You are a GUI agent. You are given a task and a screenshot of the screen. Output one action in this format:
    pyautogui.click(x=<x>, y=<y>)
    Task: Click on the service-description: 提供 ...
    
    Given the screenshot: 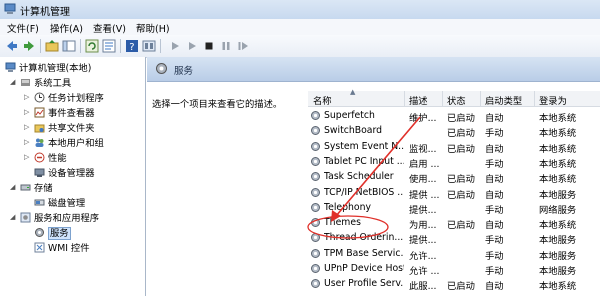 What is the action you would take?
    pyautogui.click(x=424, y=195)
    